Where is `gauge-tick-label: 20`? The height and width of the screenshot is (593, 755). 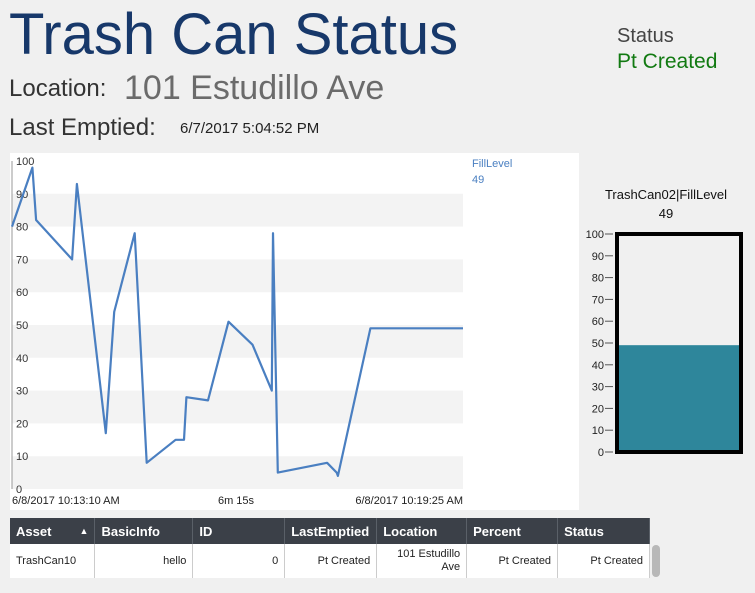
gauge-tick-label: 20 is located at coordinates (598, 409).